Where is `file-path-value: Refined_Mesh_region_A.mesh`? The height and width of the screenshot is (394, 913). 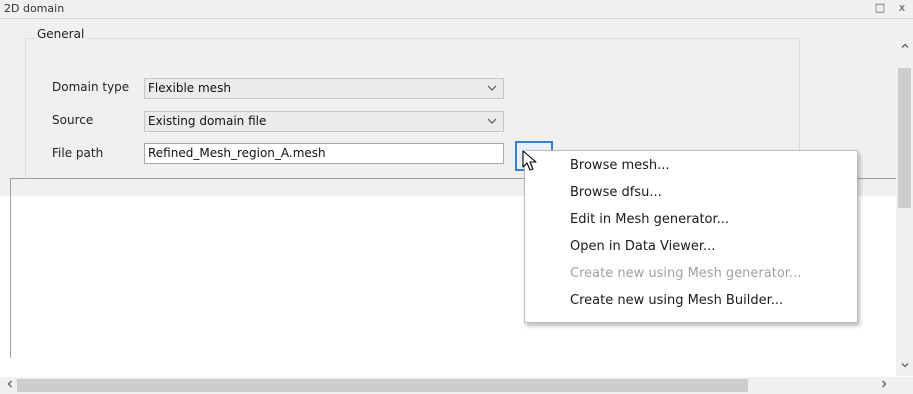
file-path-value: Refined_Mesh_region_A.mesh is located at coordinates (237, 153).